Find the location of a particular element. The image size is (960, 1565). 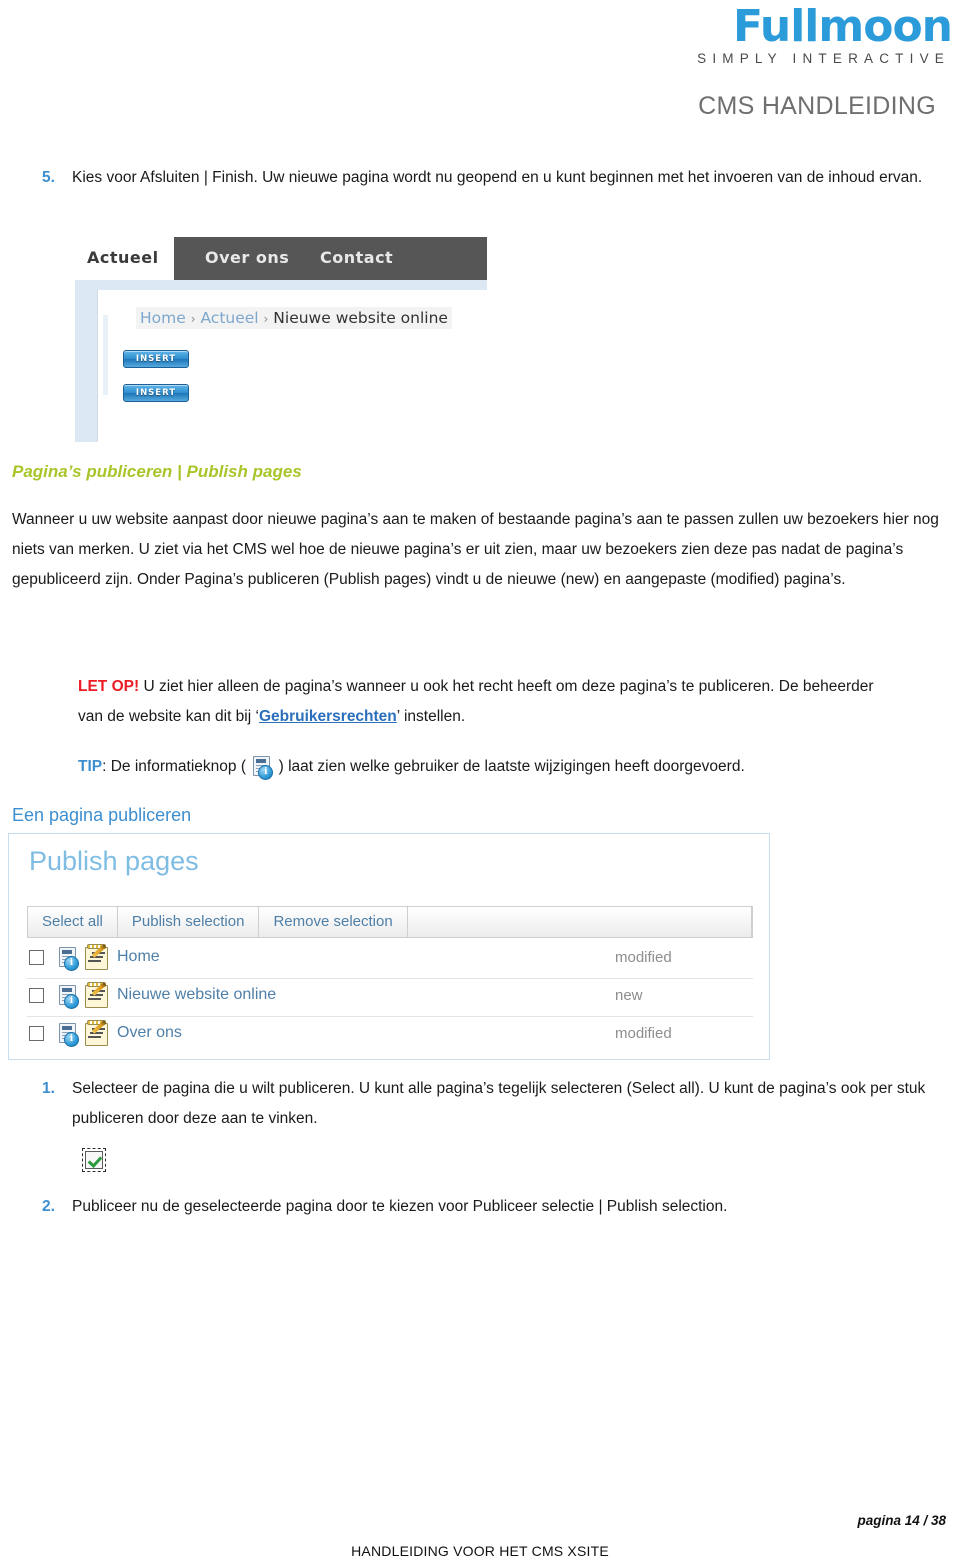

row-status: new is located at coordinates (629, 995).